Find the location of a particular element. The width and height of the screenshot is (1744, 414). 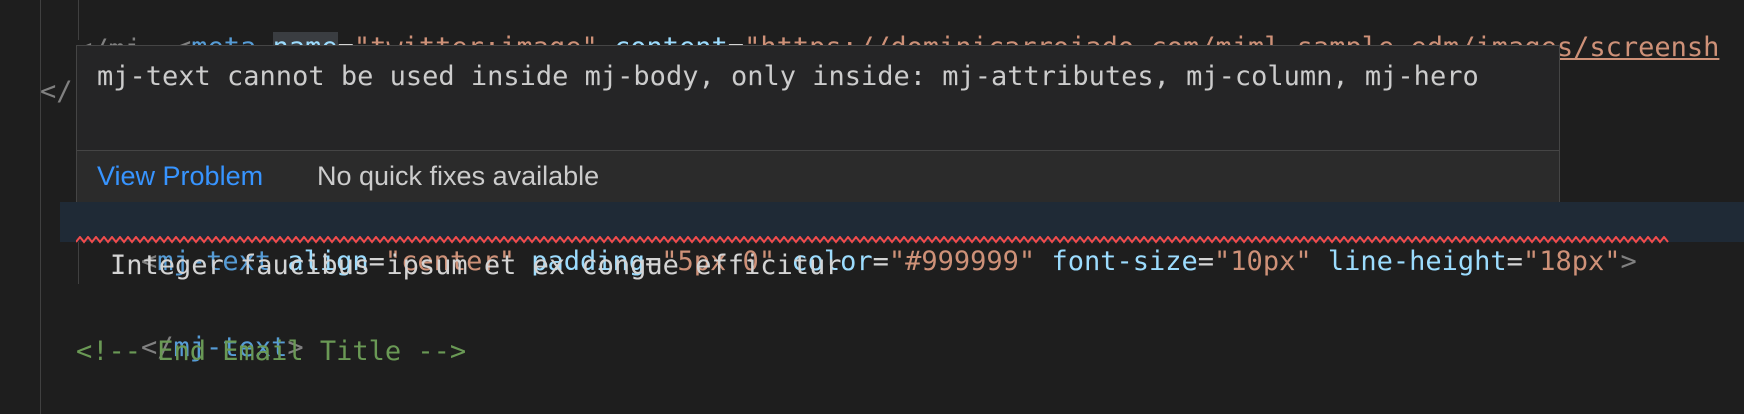

code-line-comment: <!-- End Email Title --> is located at coordinates (271, 352).